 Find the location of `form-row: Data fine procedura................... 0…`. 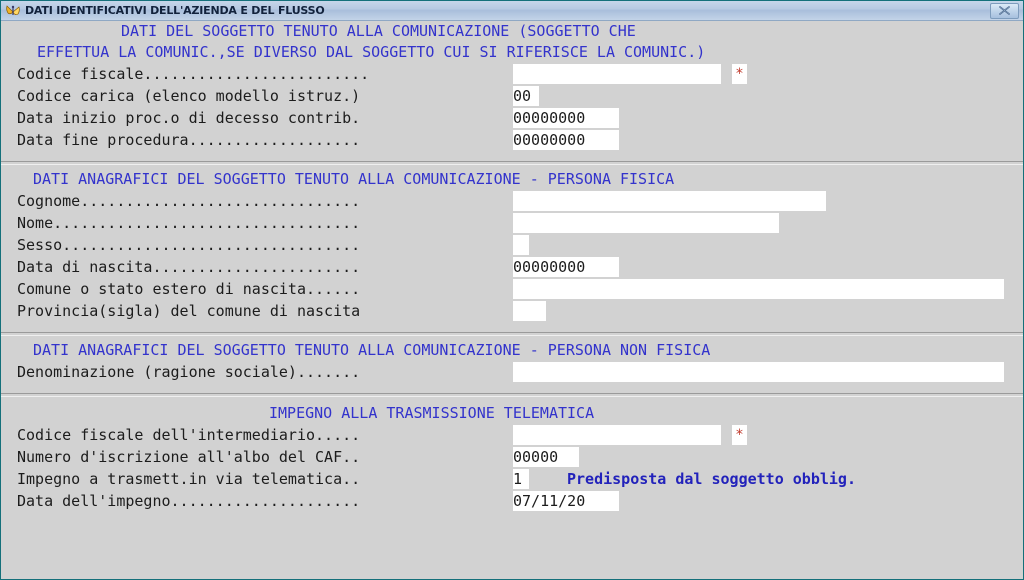

form-row: Data fine procedura................... 0… is located at coordinates (512, 140).